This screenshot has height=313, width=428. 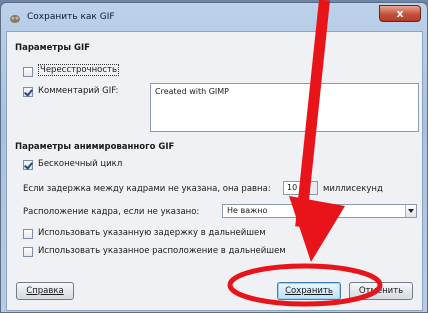 What do you see at coordinates (296, 188) in the screenshot?
I see `delay-input: 10` at bounding box center [296, 188].